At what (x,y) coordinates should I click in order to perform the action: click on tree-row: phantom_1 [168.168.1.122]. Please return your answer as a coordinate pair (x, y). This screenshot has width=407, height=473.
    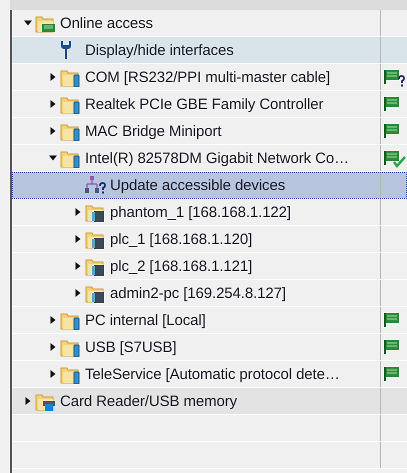
    Looking at the image, I should click on (209, 212).